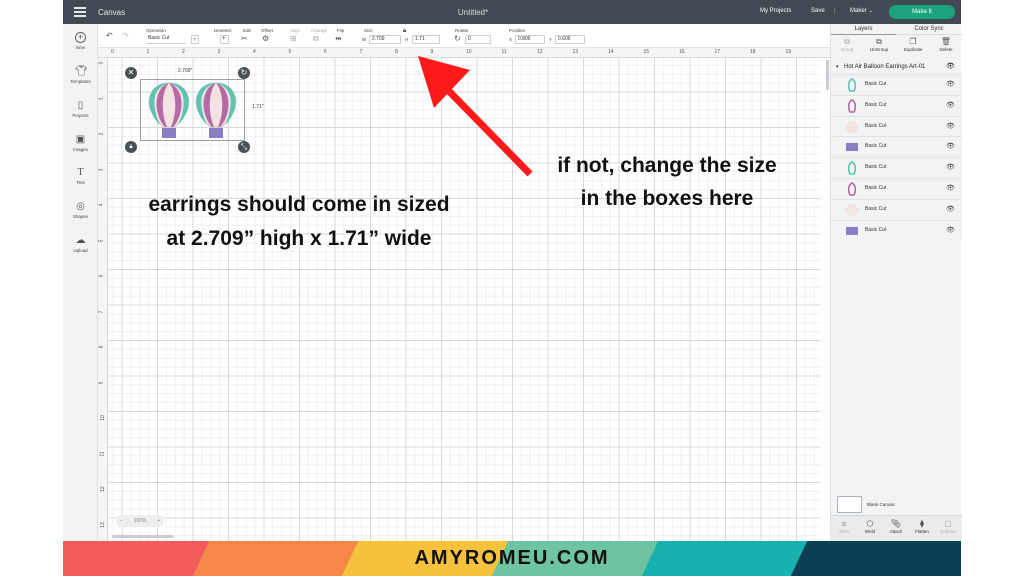 This screenshot has width=1024, height=576. I want to click on help-icon: ?, so click(195, 39).